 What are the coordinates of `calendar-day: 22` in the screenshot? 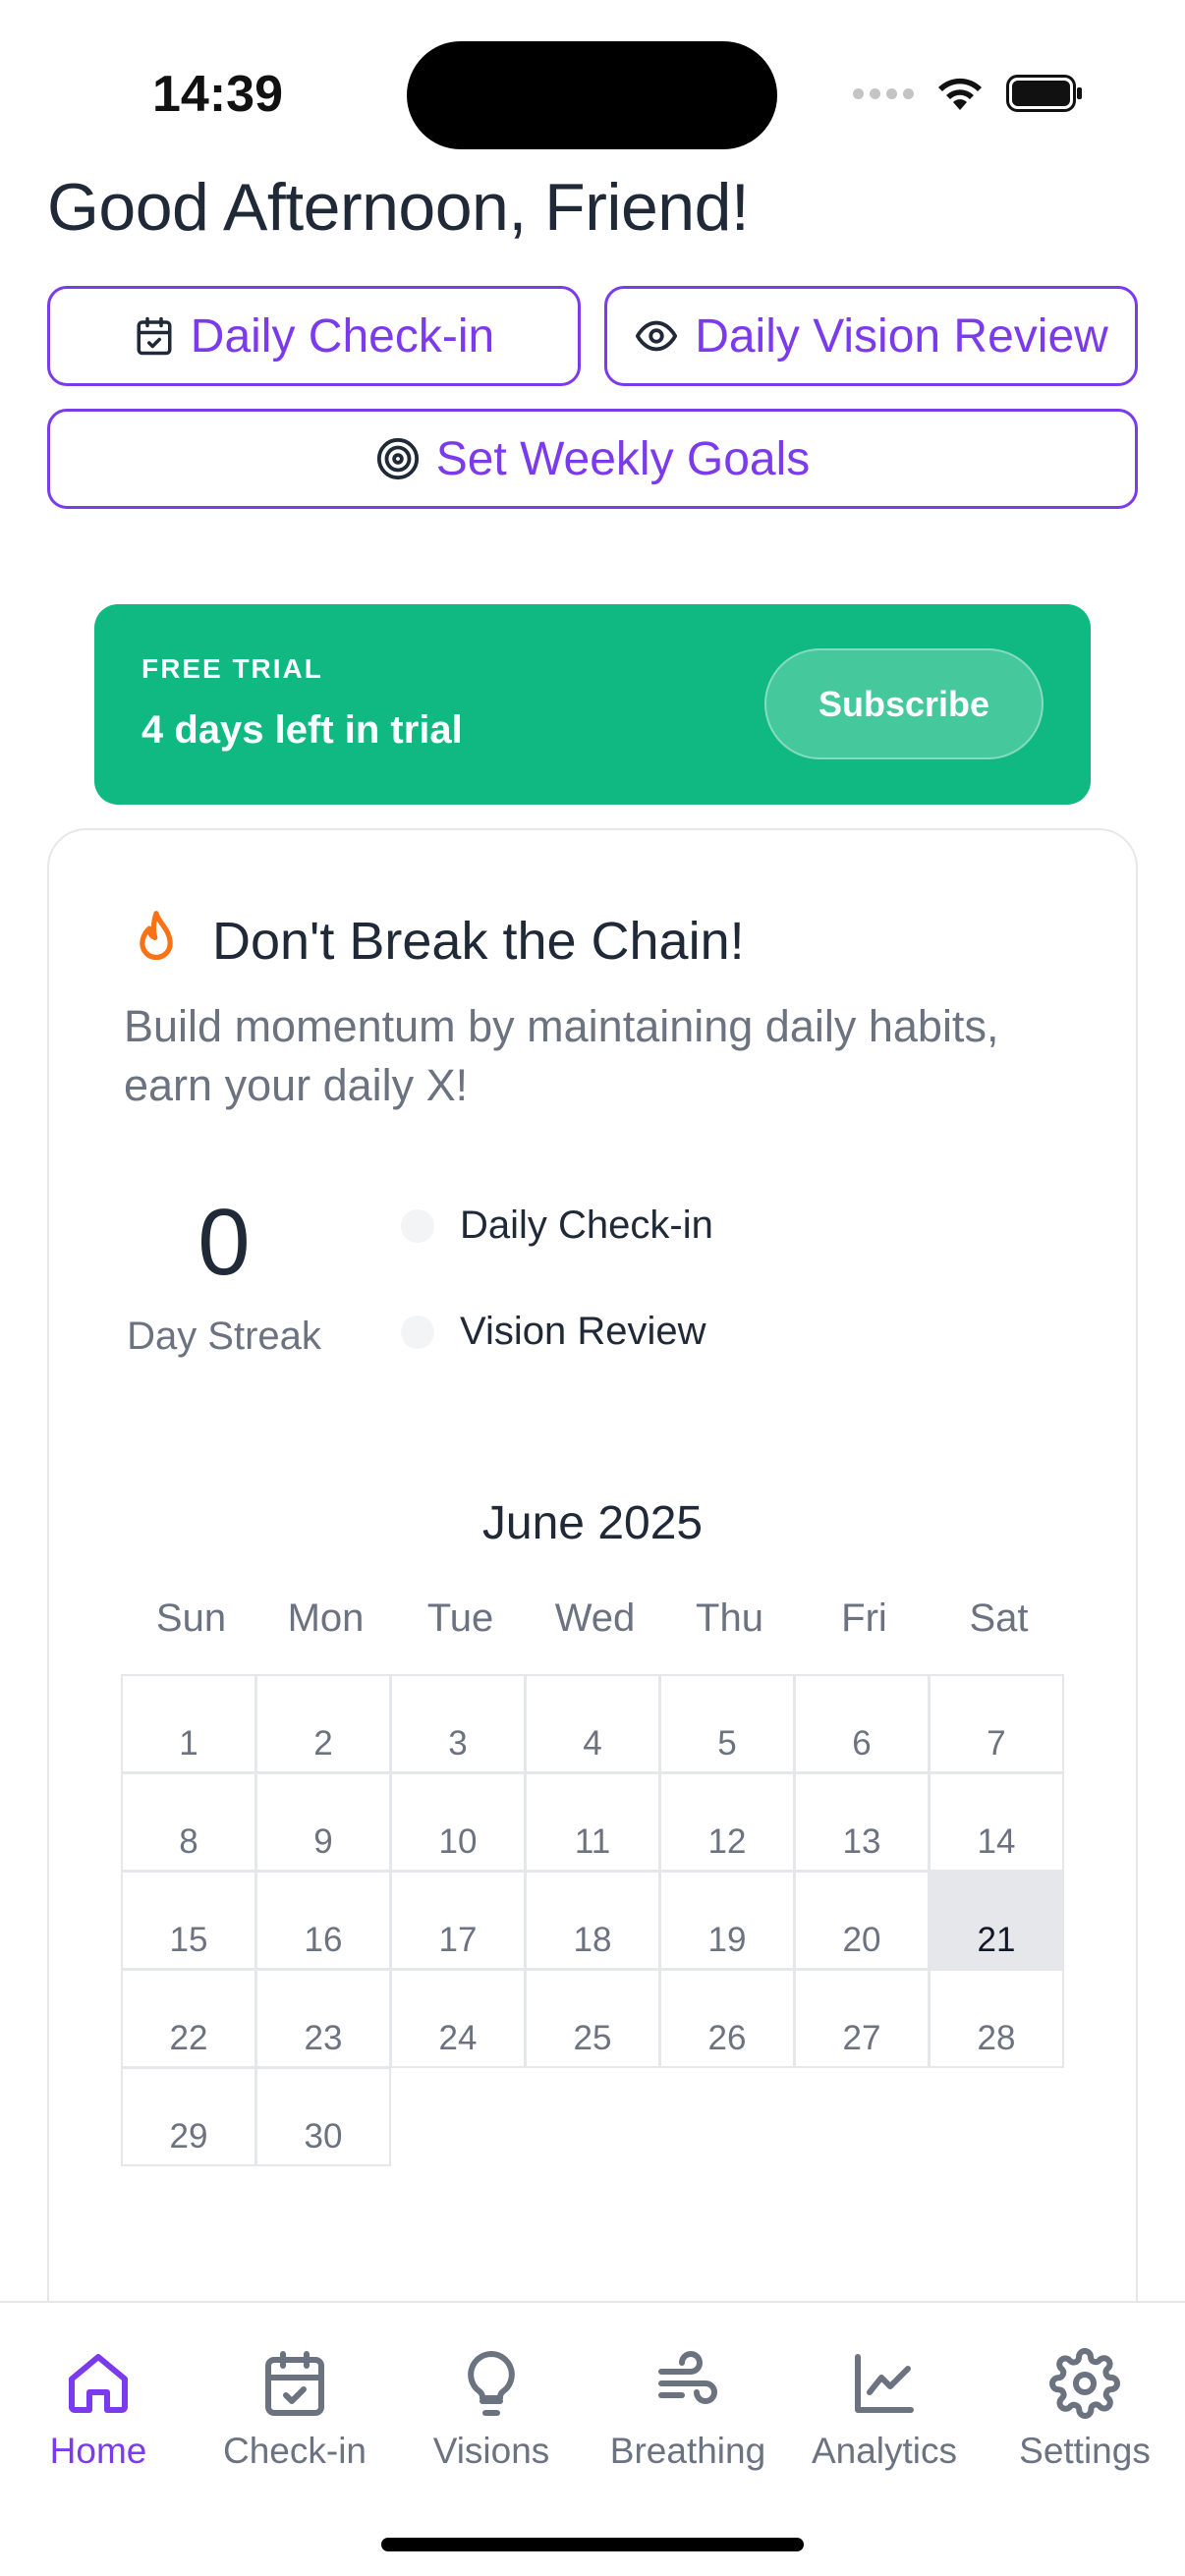 It's located at (189, 2018).